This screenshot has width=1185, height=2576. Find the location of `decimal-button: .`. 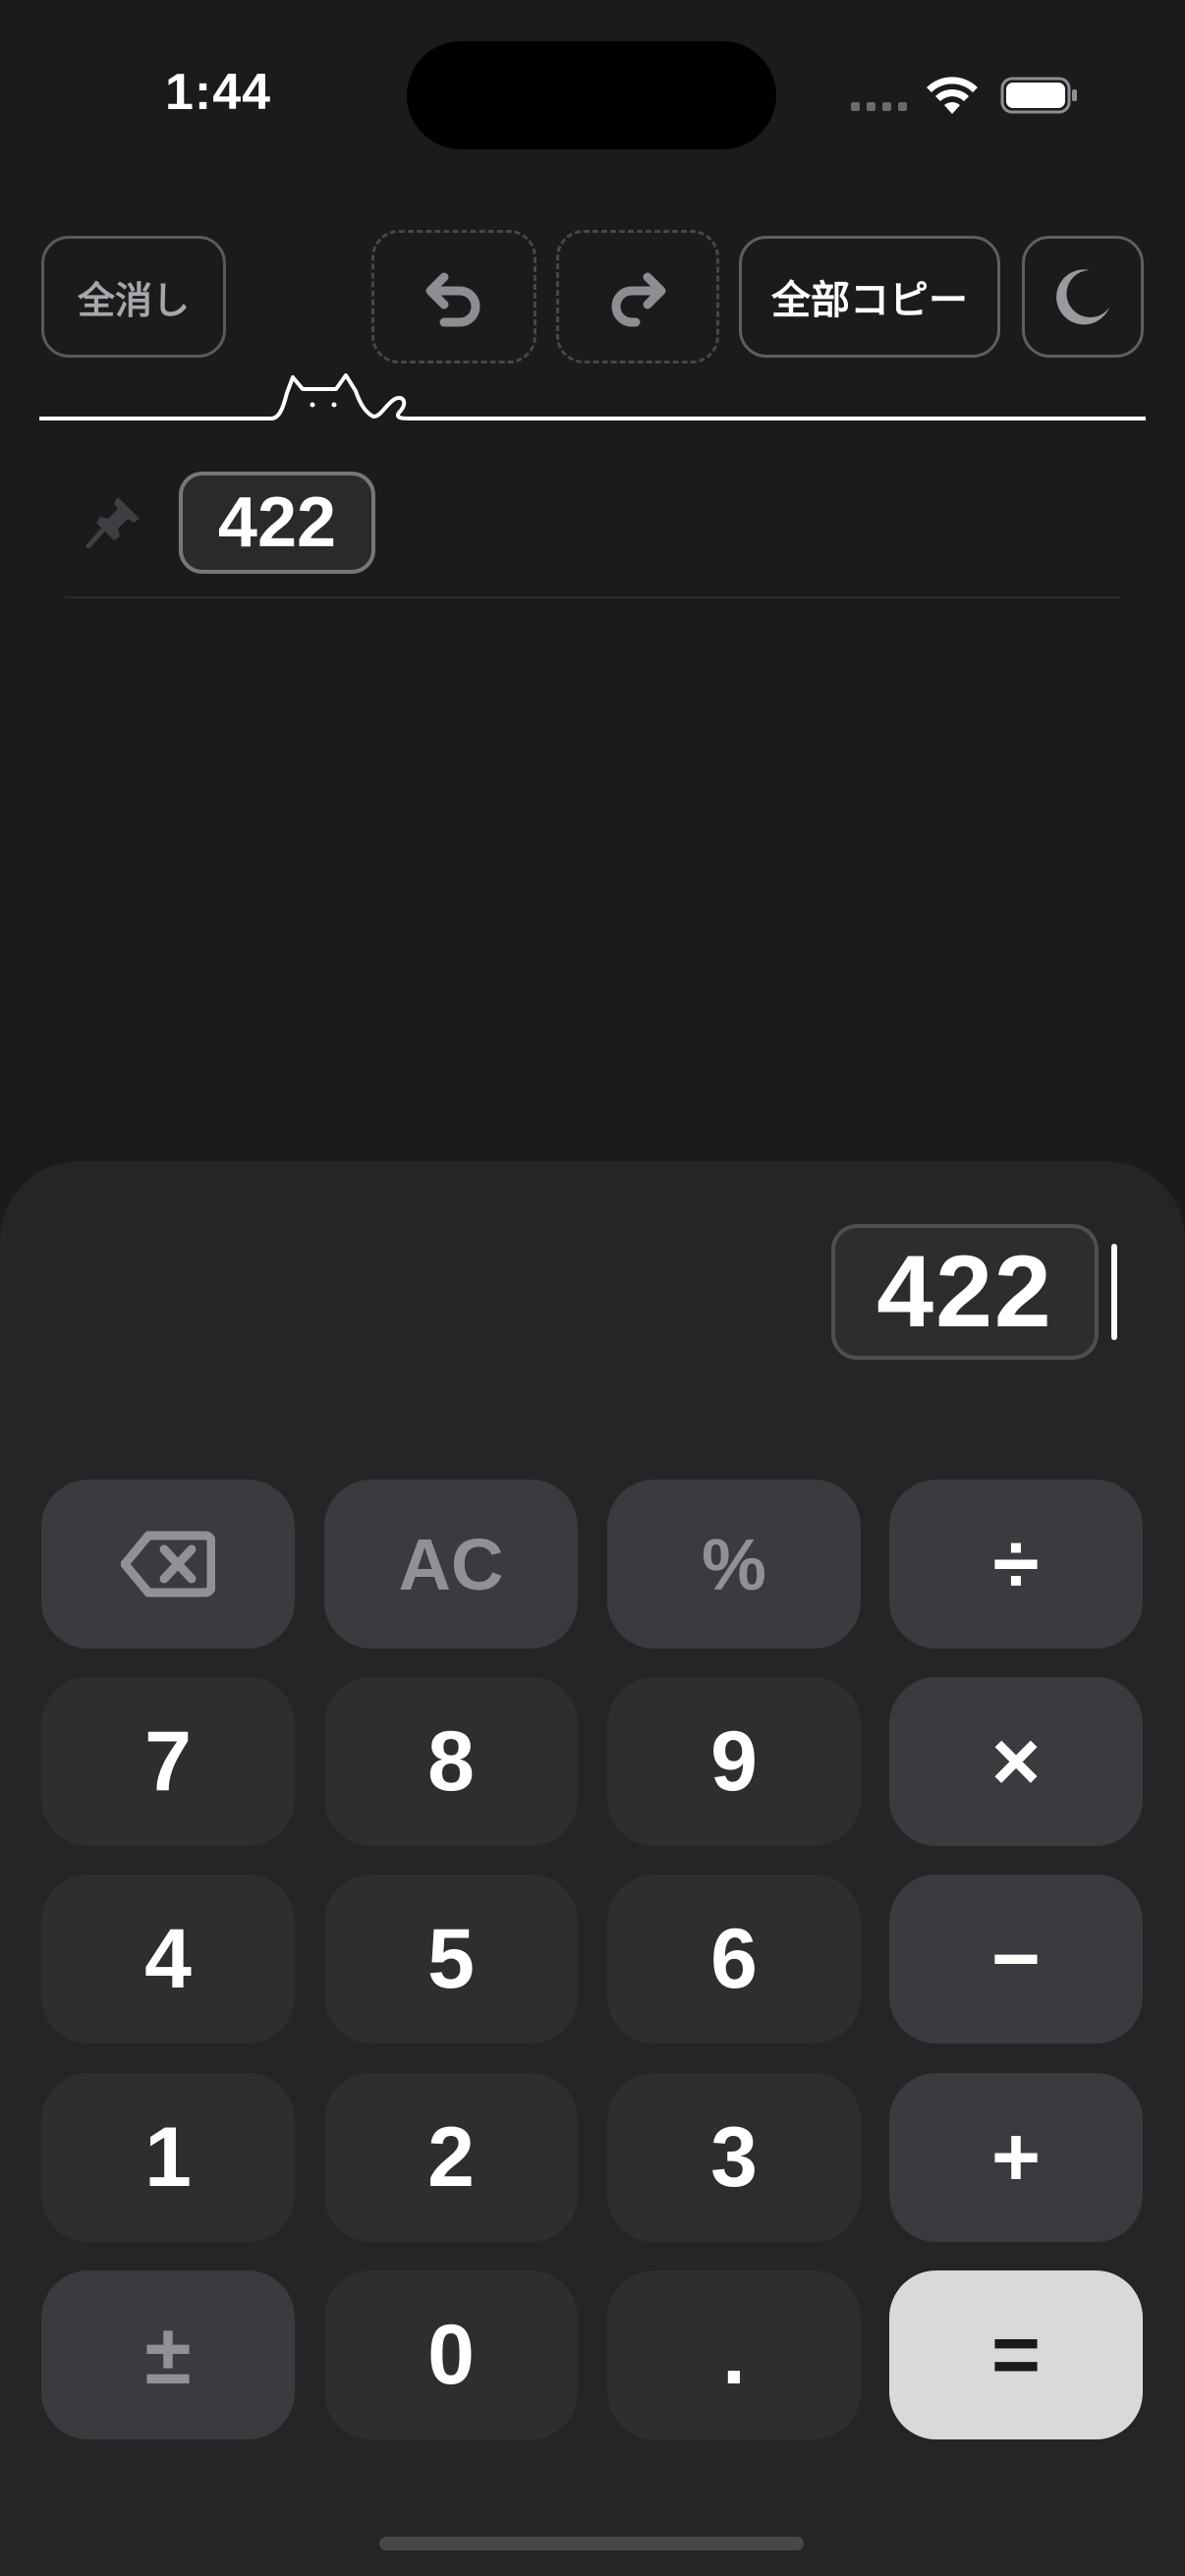

decimal-button: . is located at coordinates (734, 2354).